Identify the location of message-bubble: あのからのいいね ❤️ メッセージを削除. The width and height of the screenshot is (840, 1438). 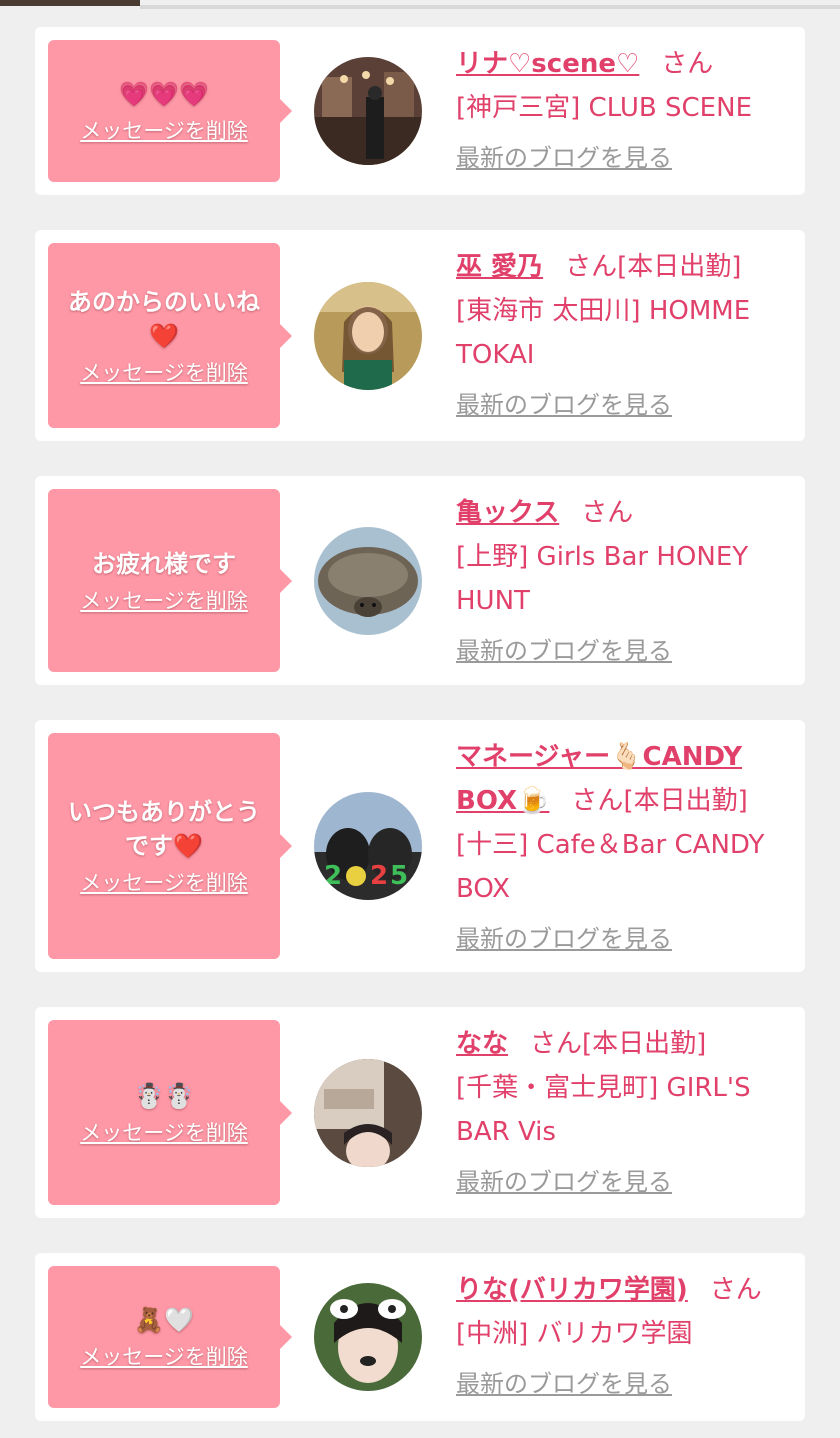
(170, 335).